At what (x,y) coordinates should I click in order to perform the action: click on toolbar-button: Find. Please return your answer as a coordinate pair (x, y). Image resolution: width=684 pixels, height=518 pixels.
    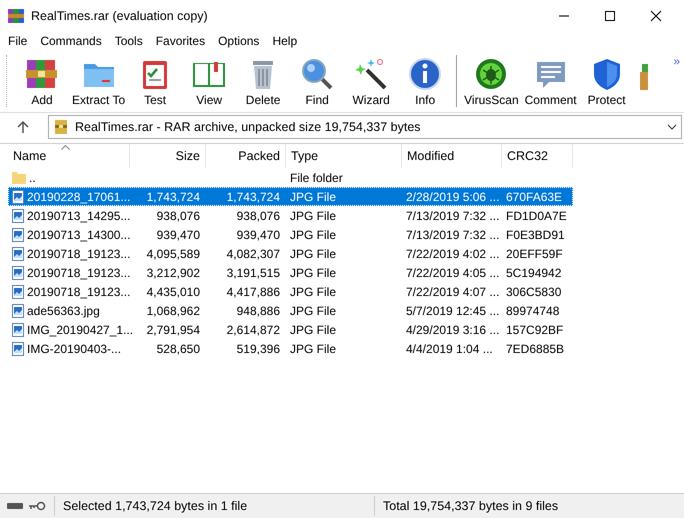
    Looking at the image, I should click on (317, 81).